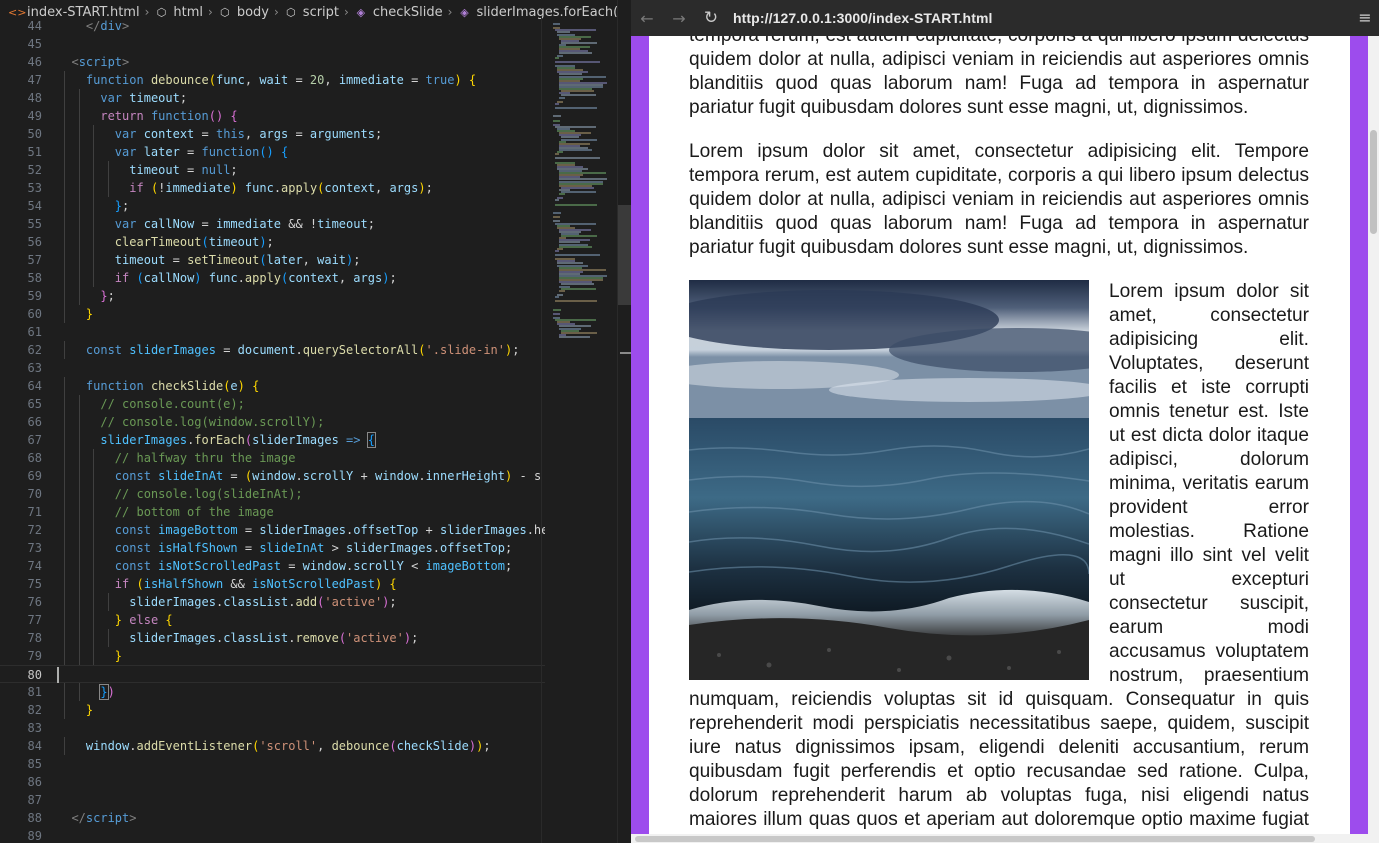 This screenshot has width=1379, height=843. Describe the element at coordinates (679, 18) in the screenshot. I see `forward-button: →` at that location.